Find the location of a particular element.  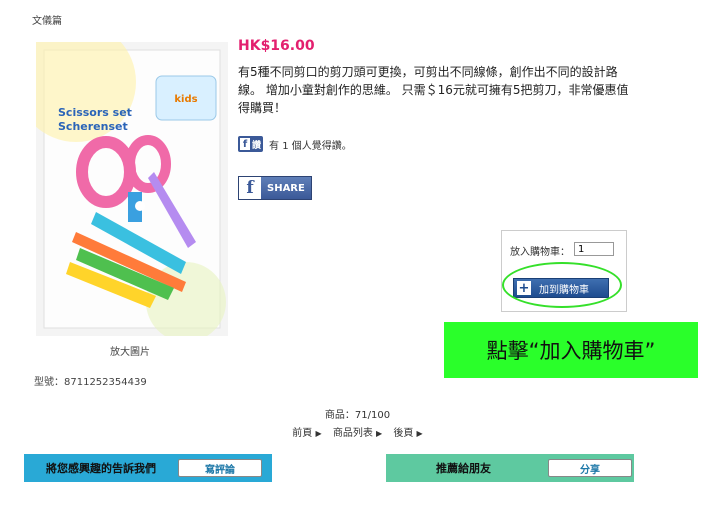

facebook-like-button: f讚 is located at coordinates (251, 144).